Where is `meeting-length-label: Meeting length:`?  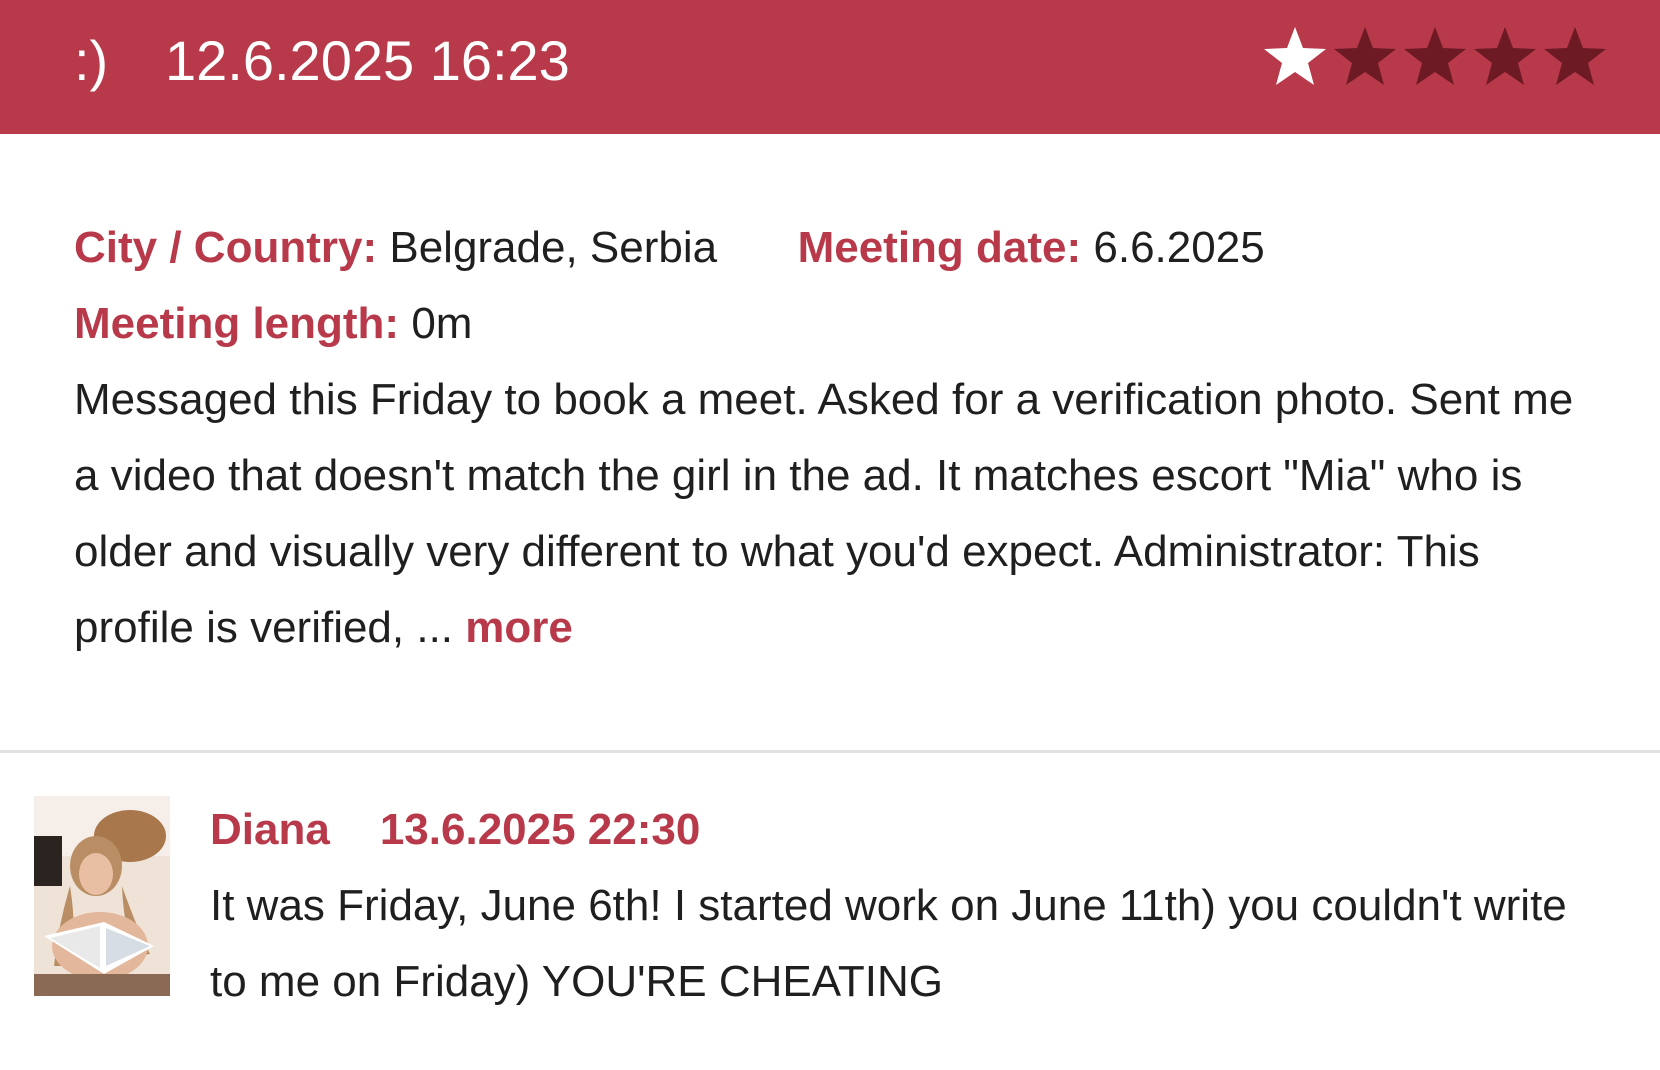
meeting-length-label: Meeting length: is located at coordinates (237, 323).